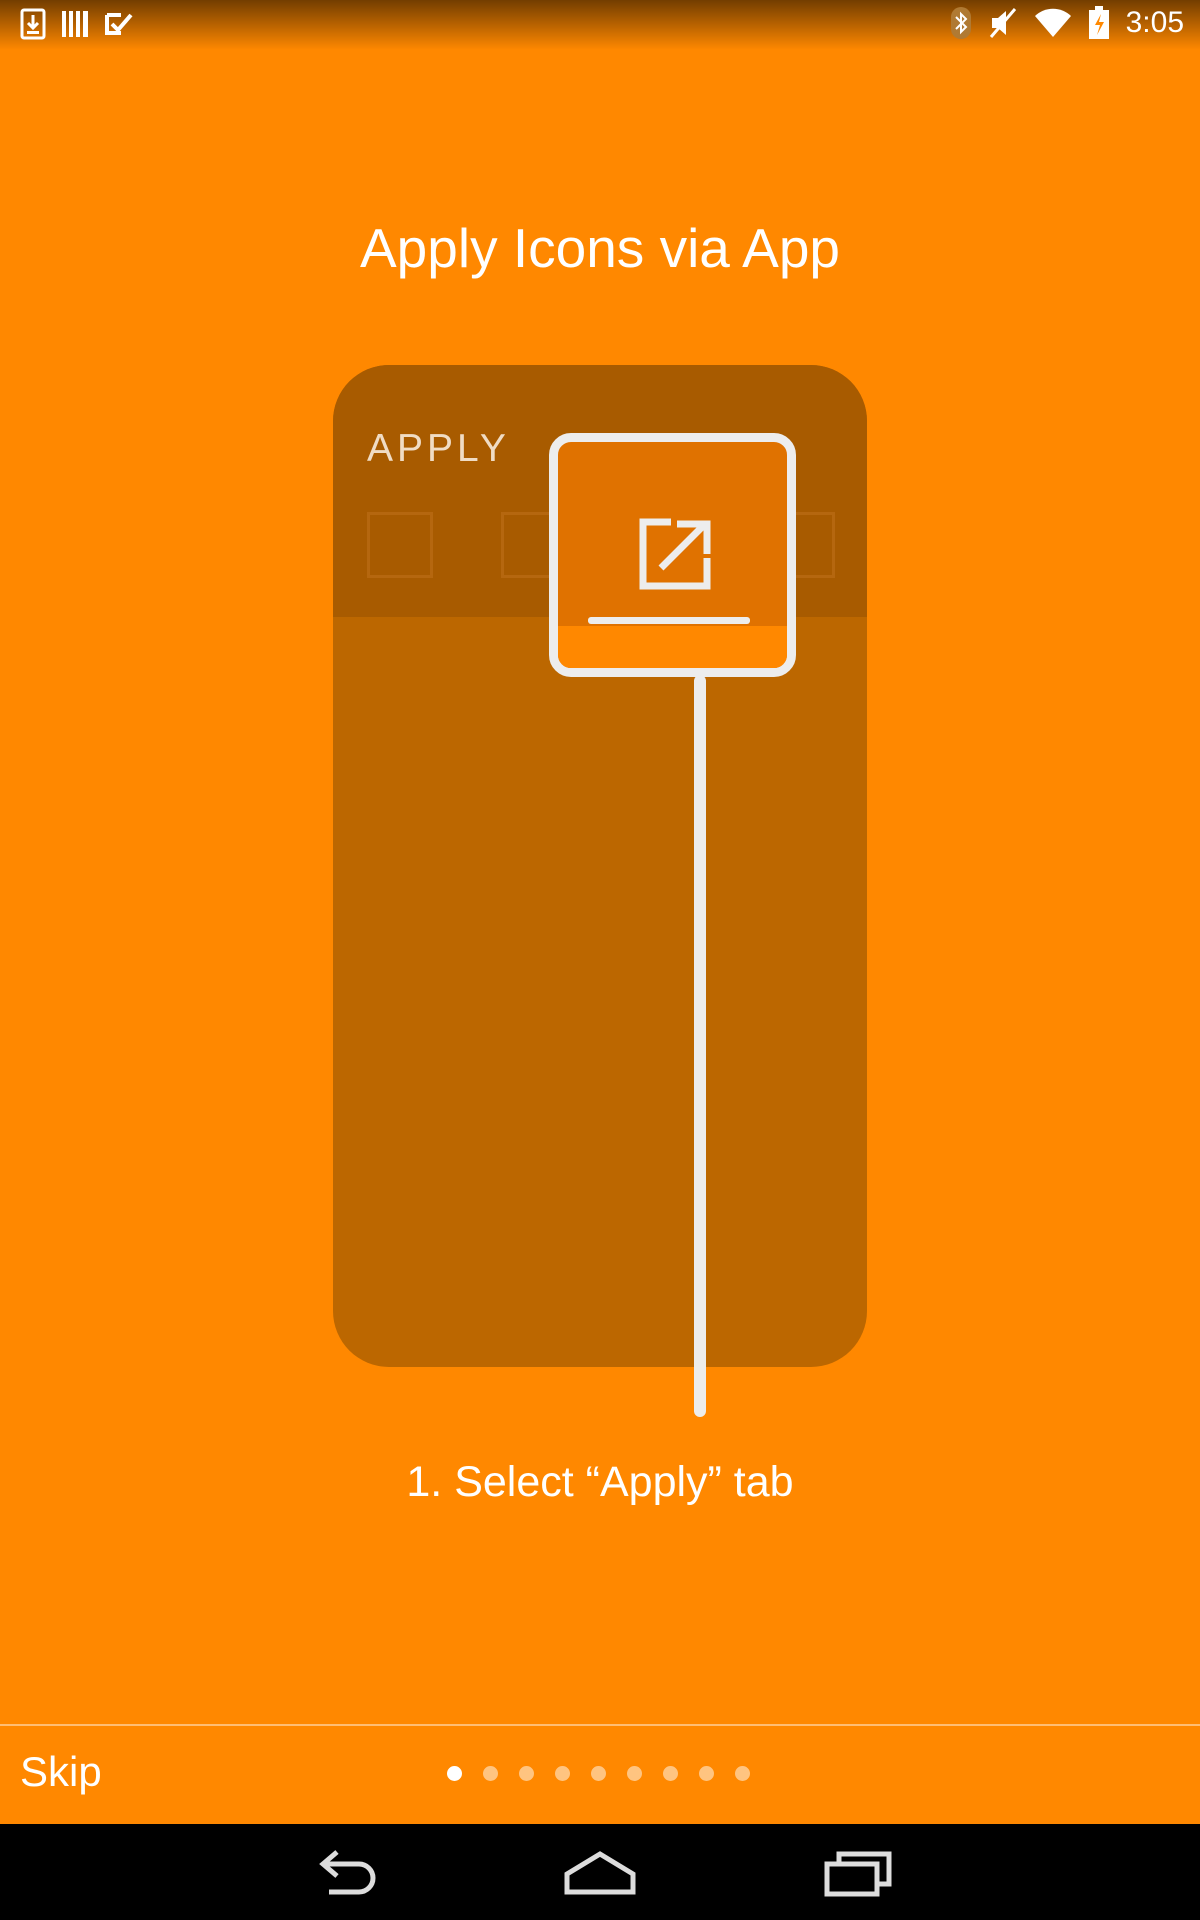  Describe the element at coordinates (1099, 23) in the screenshot. I see `battery-charging-icon` at that location.